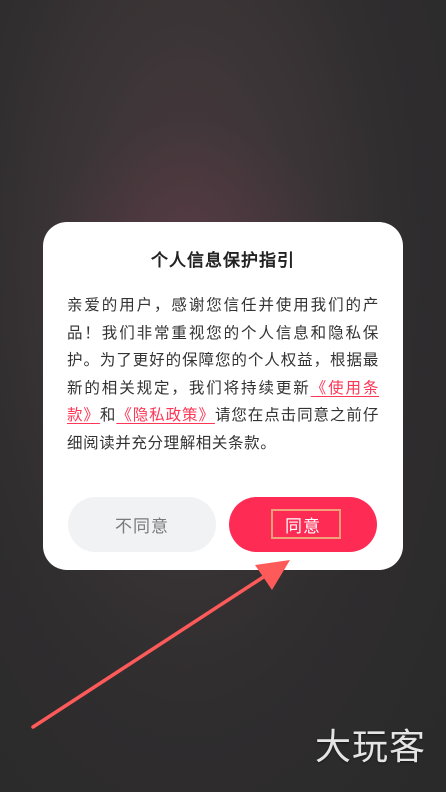  I want to click on disagree-button: 不同意, so click(142, 524).